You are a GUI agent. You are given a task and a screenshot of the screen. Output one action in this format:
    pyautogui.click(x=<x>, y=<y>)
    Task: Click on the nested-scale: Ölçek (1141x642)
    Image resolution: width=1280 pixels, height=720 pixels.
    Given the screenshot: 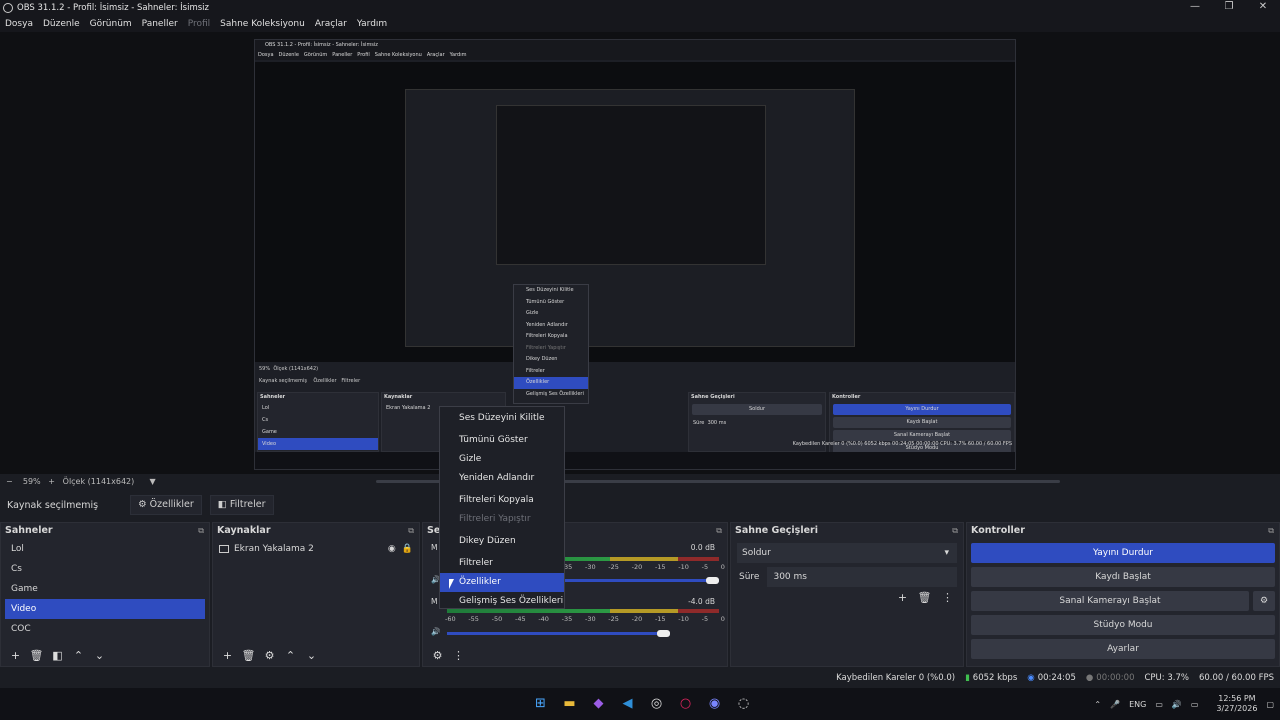 What is the action you would take?
    pyautogui.click(x=296, y=369)
    